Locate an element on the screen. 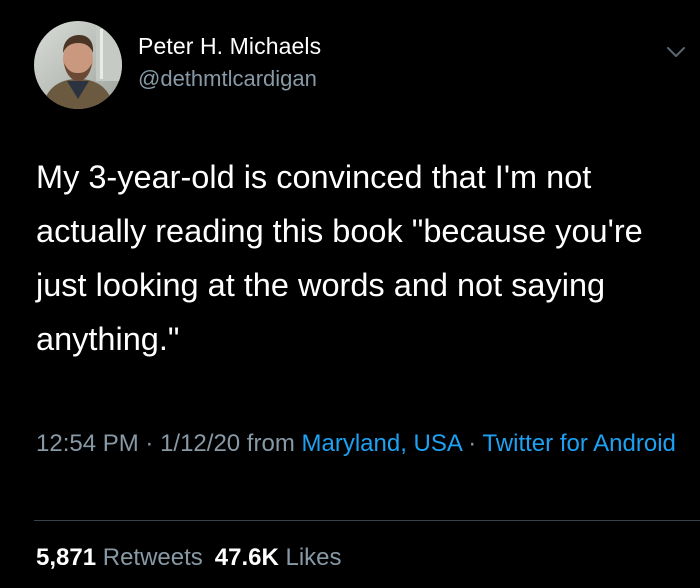 Image resolution: width=700 pixels, height=588 pixels. location-link: Maryland, USA is located at coordinates (381, 443).